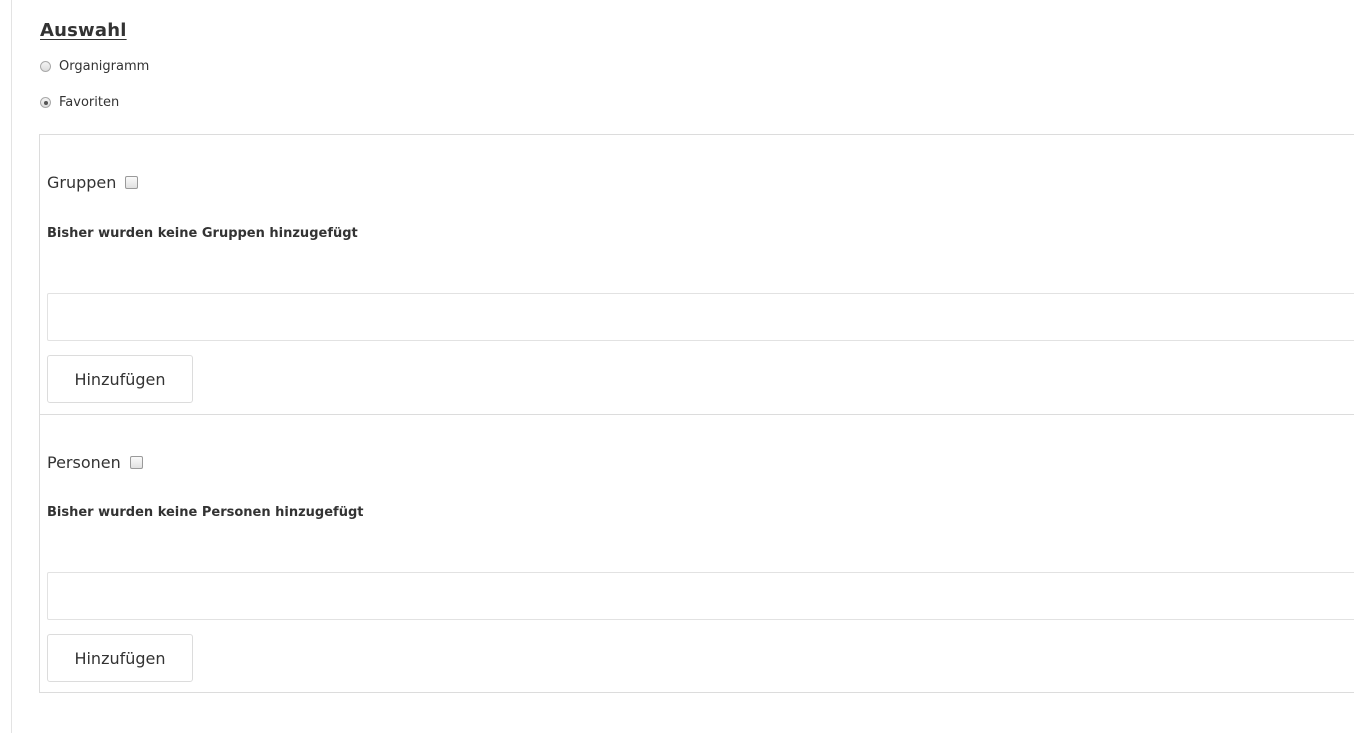 This screenshot has height=733, width=1354. I want to click on persons-section-title: Personen, so click(95, 462).